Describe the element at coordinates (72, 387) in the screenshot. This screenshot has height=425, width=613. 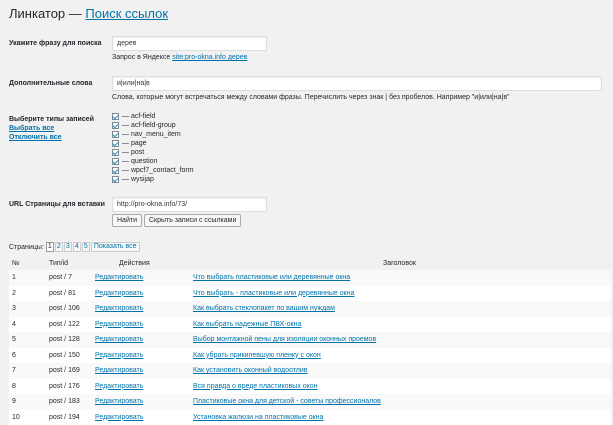
I see `row-type: post / 176` at that location.